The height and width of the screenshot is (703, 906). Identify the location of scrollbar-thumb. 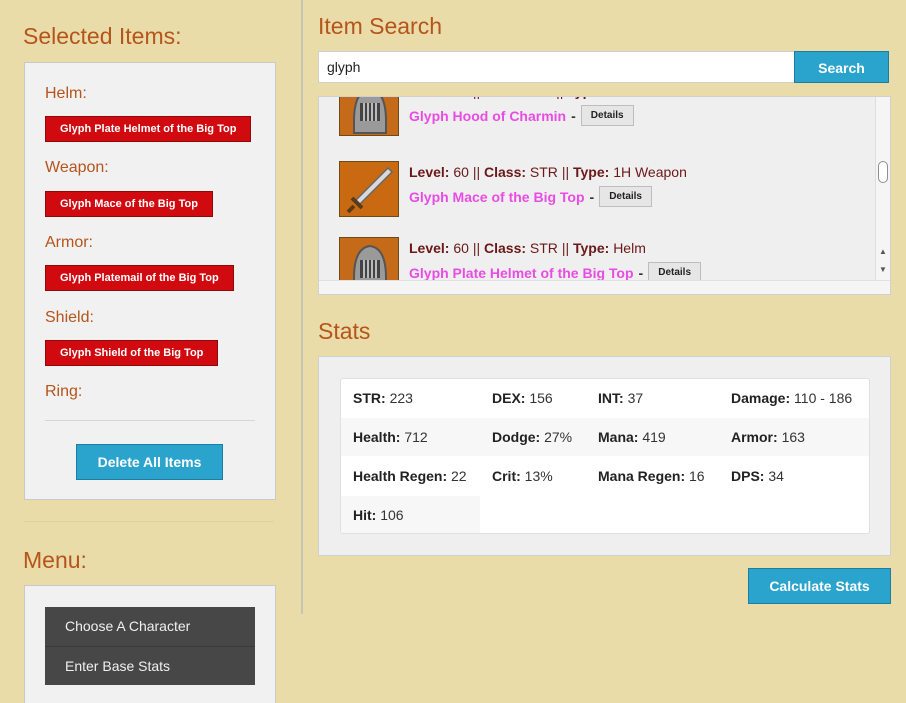
(883, 172).